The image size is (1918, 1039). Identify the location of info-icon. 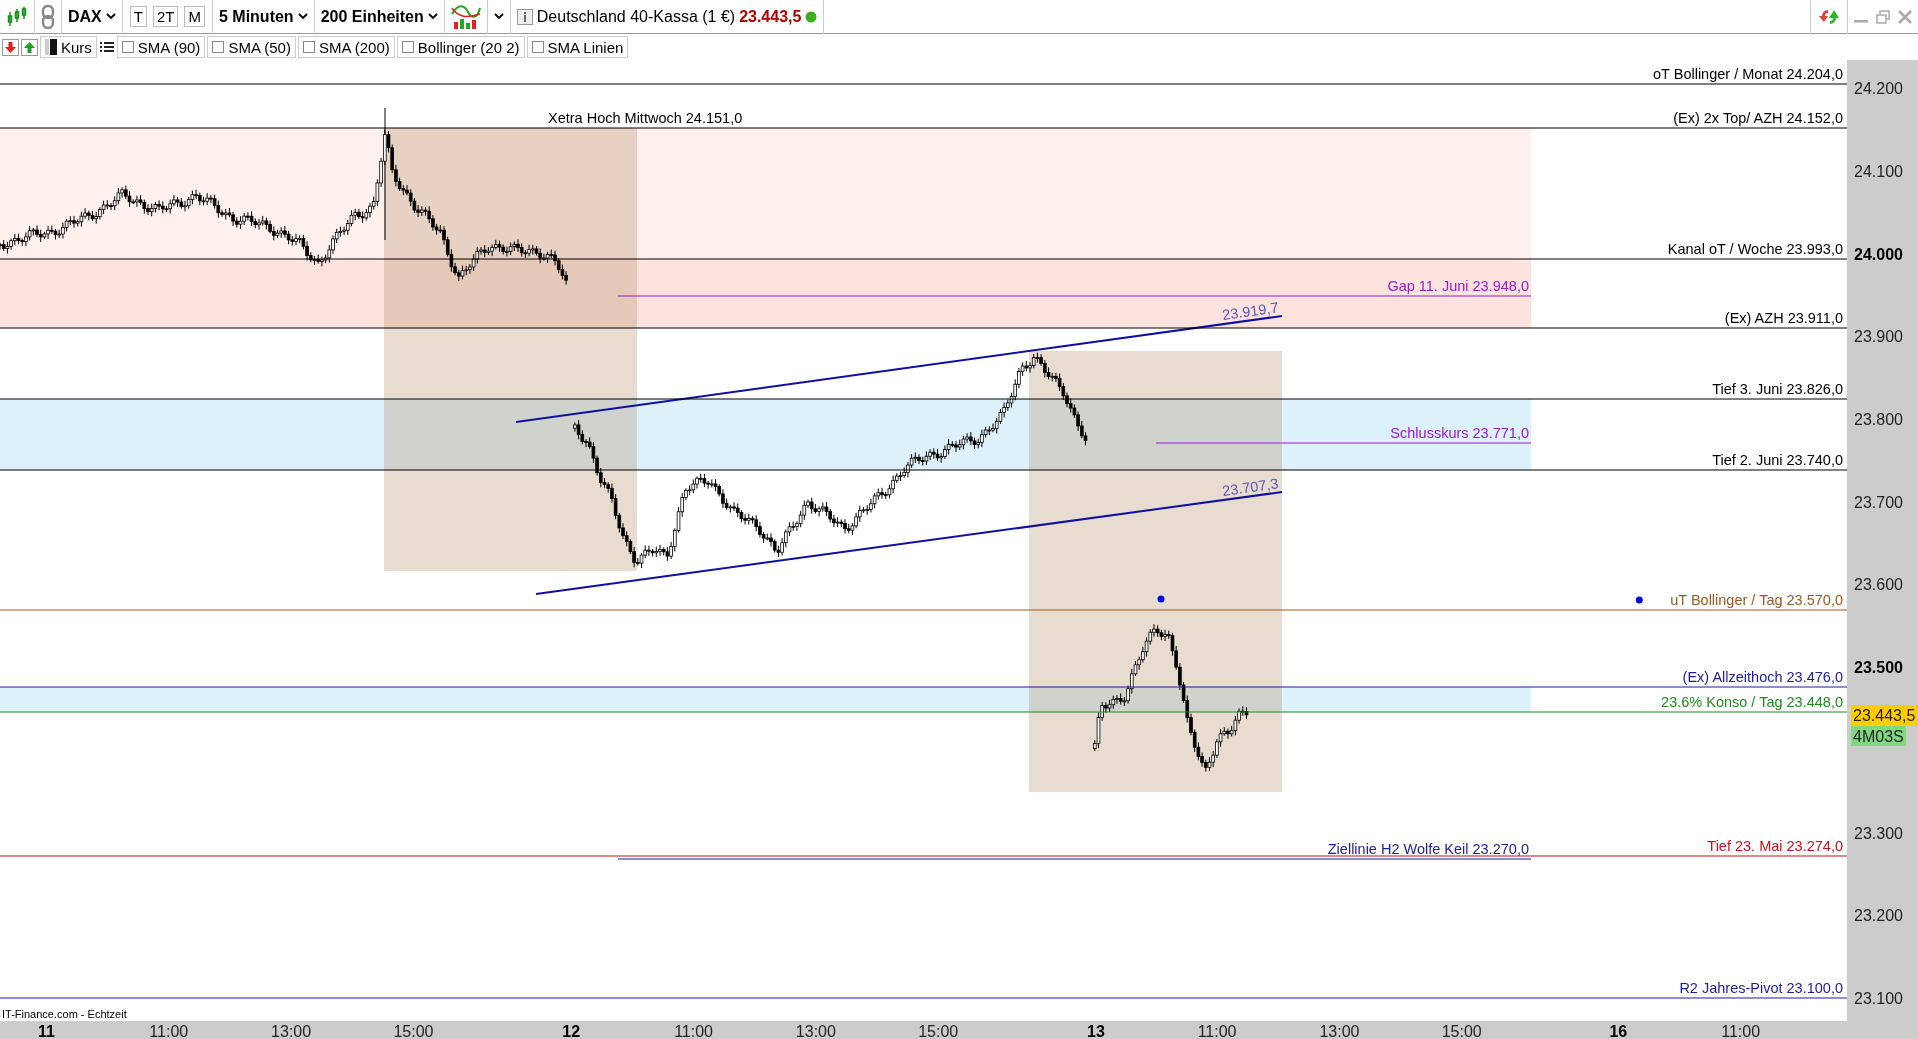
(524, 16).